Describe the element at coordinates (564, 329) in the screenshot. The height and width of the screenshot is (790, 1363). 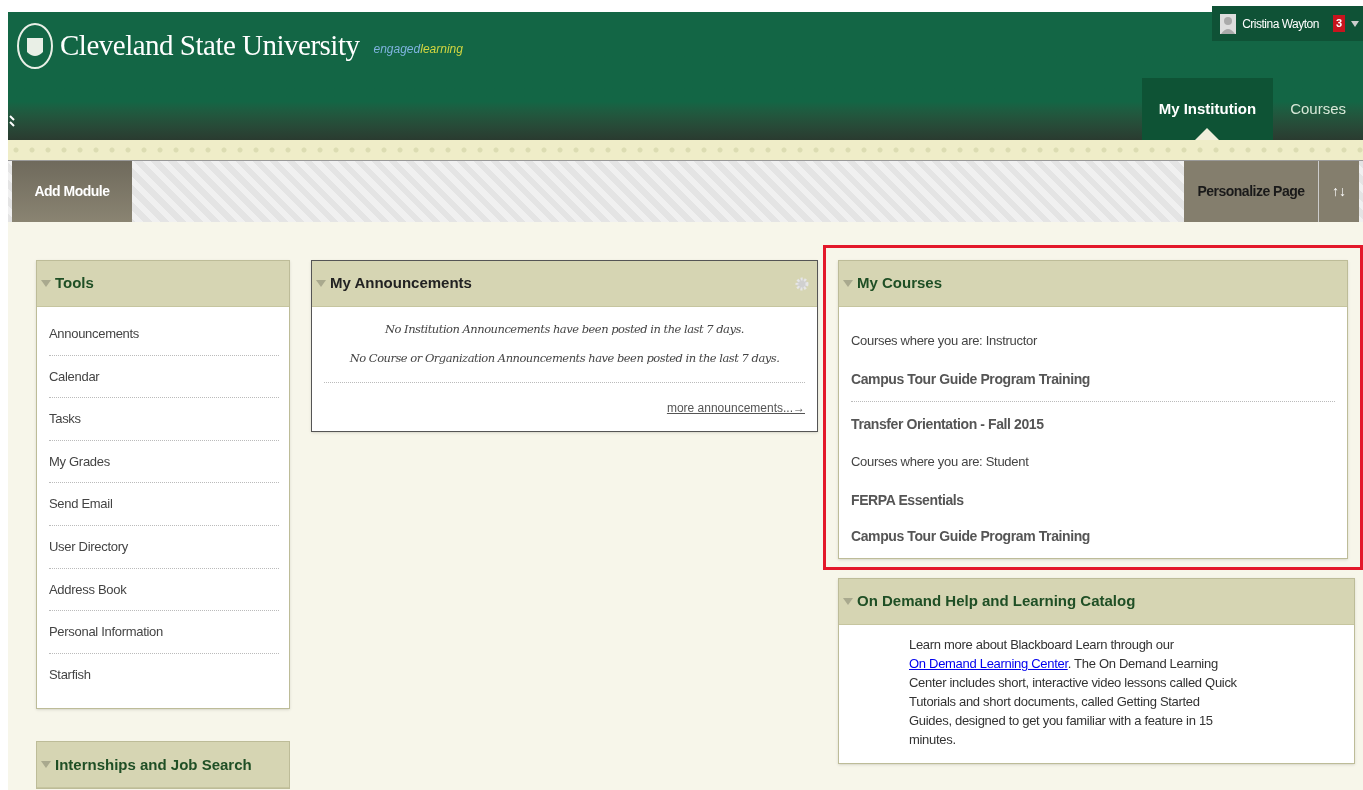
I see `announcement-message: No Institution Announcements have been posted in the last 7 days.` at that location.